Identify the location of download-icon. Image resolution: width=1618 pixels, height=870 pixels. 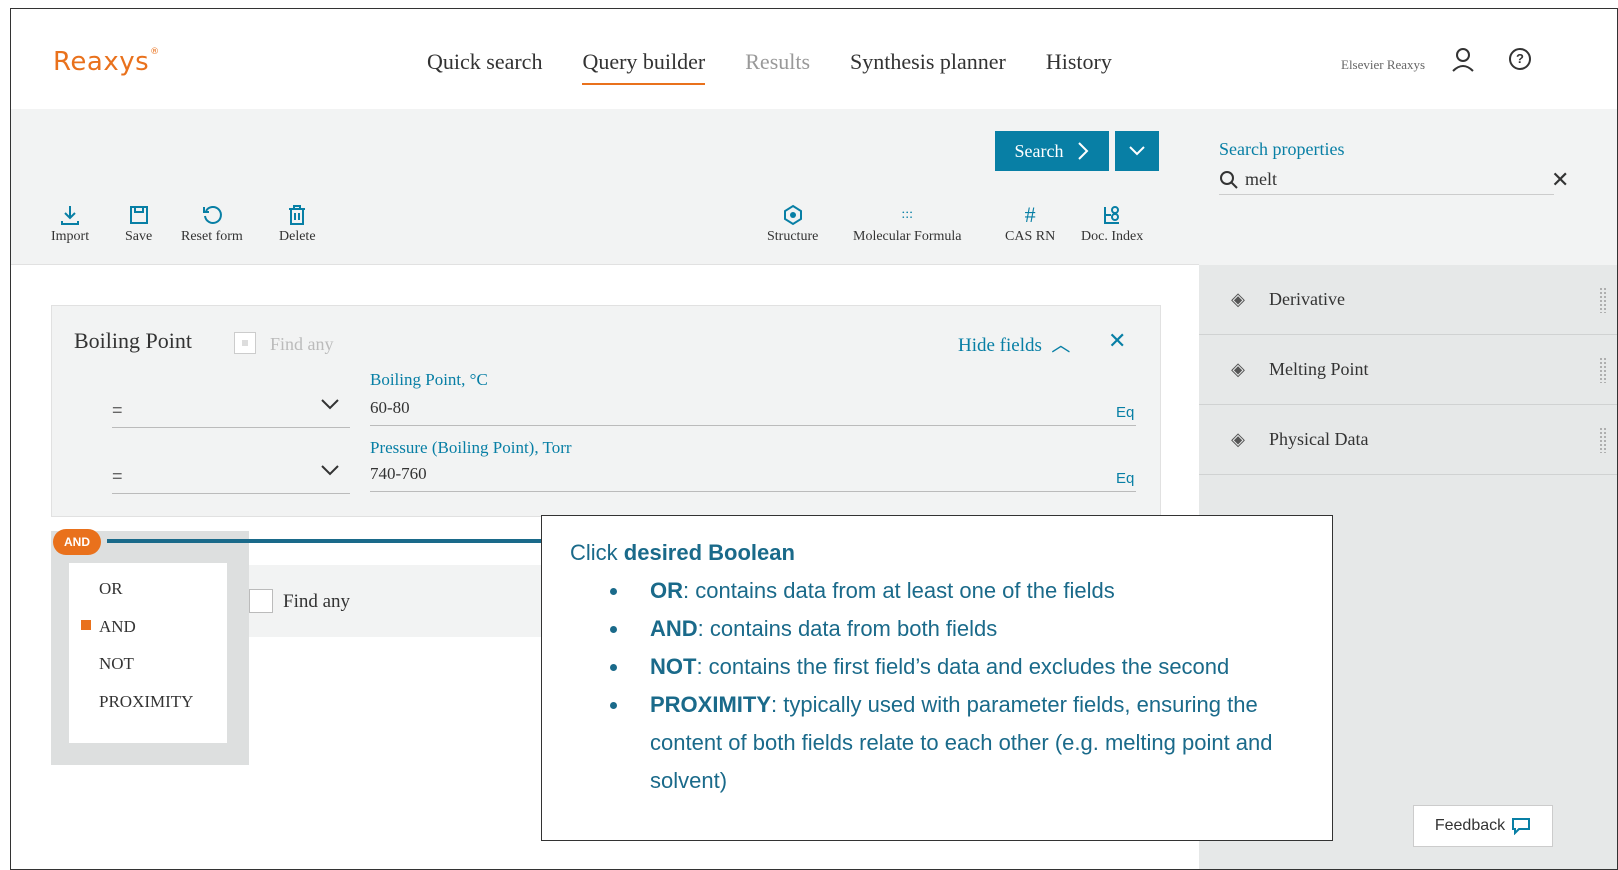
(70, 215).